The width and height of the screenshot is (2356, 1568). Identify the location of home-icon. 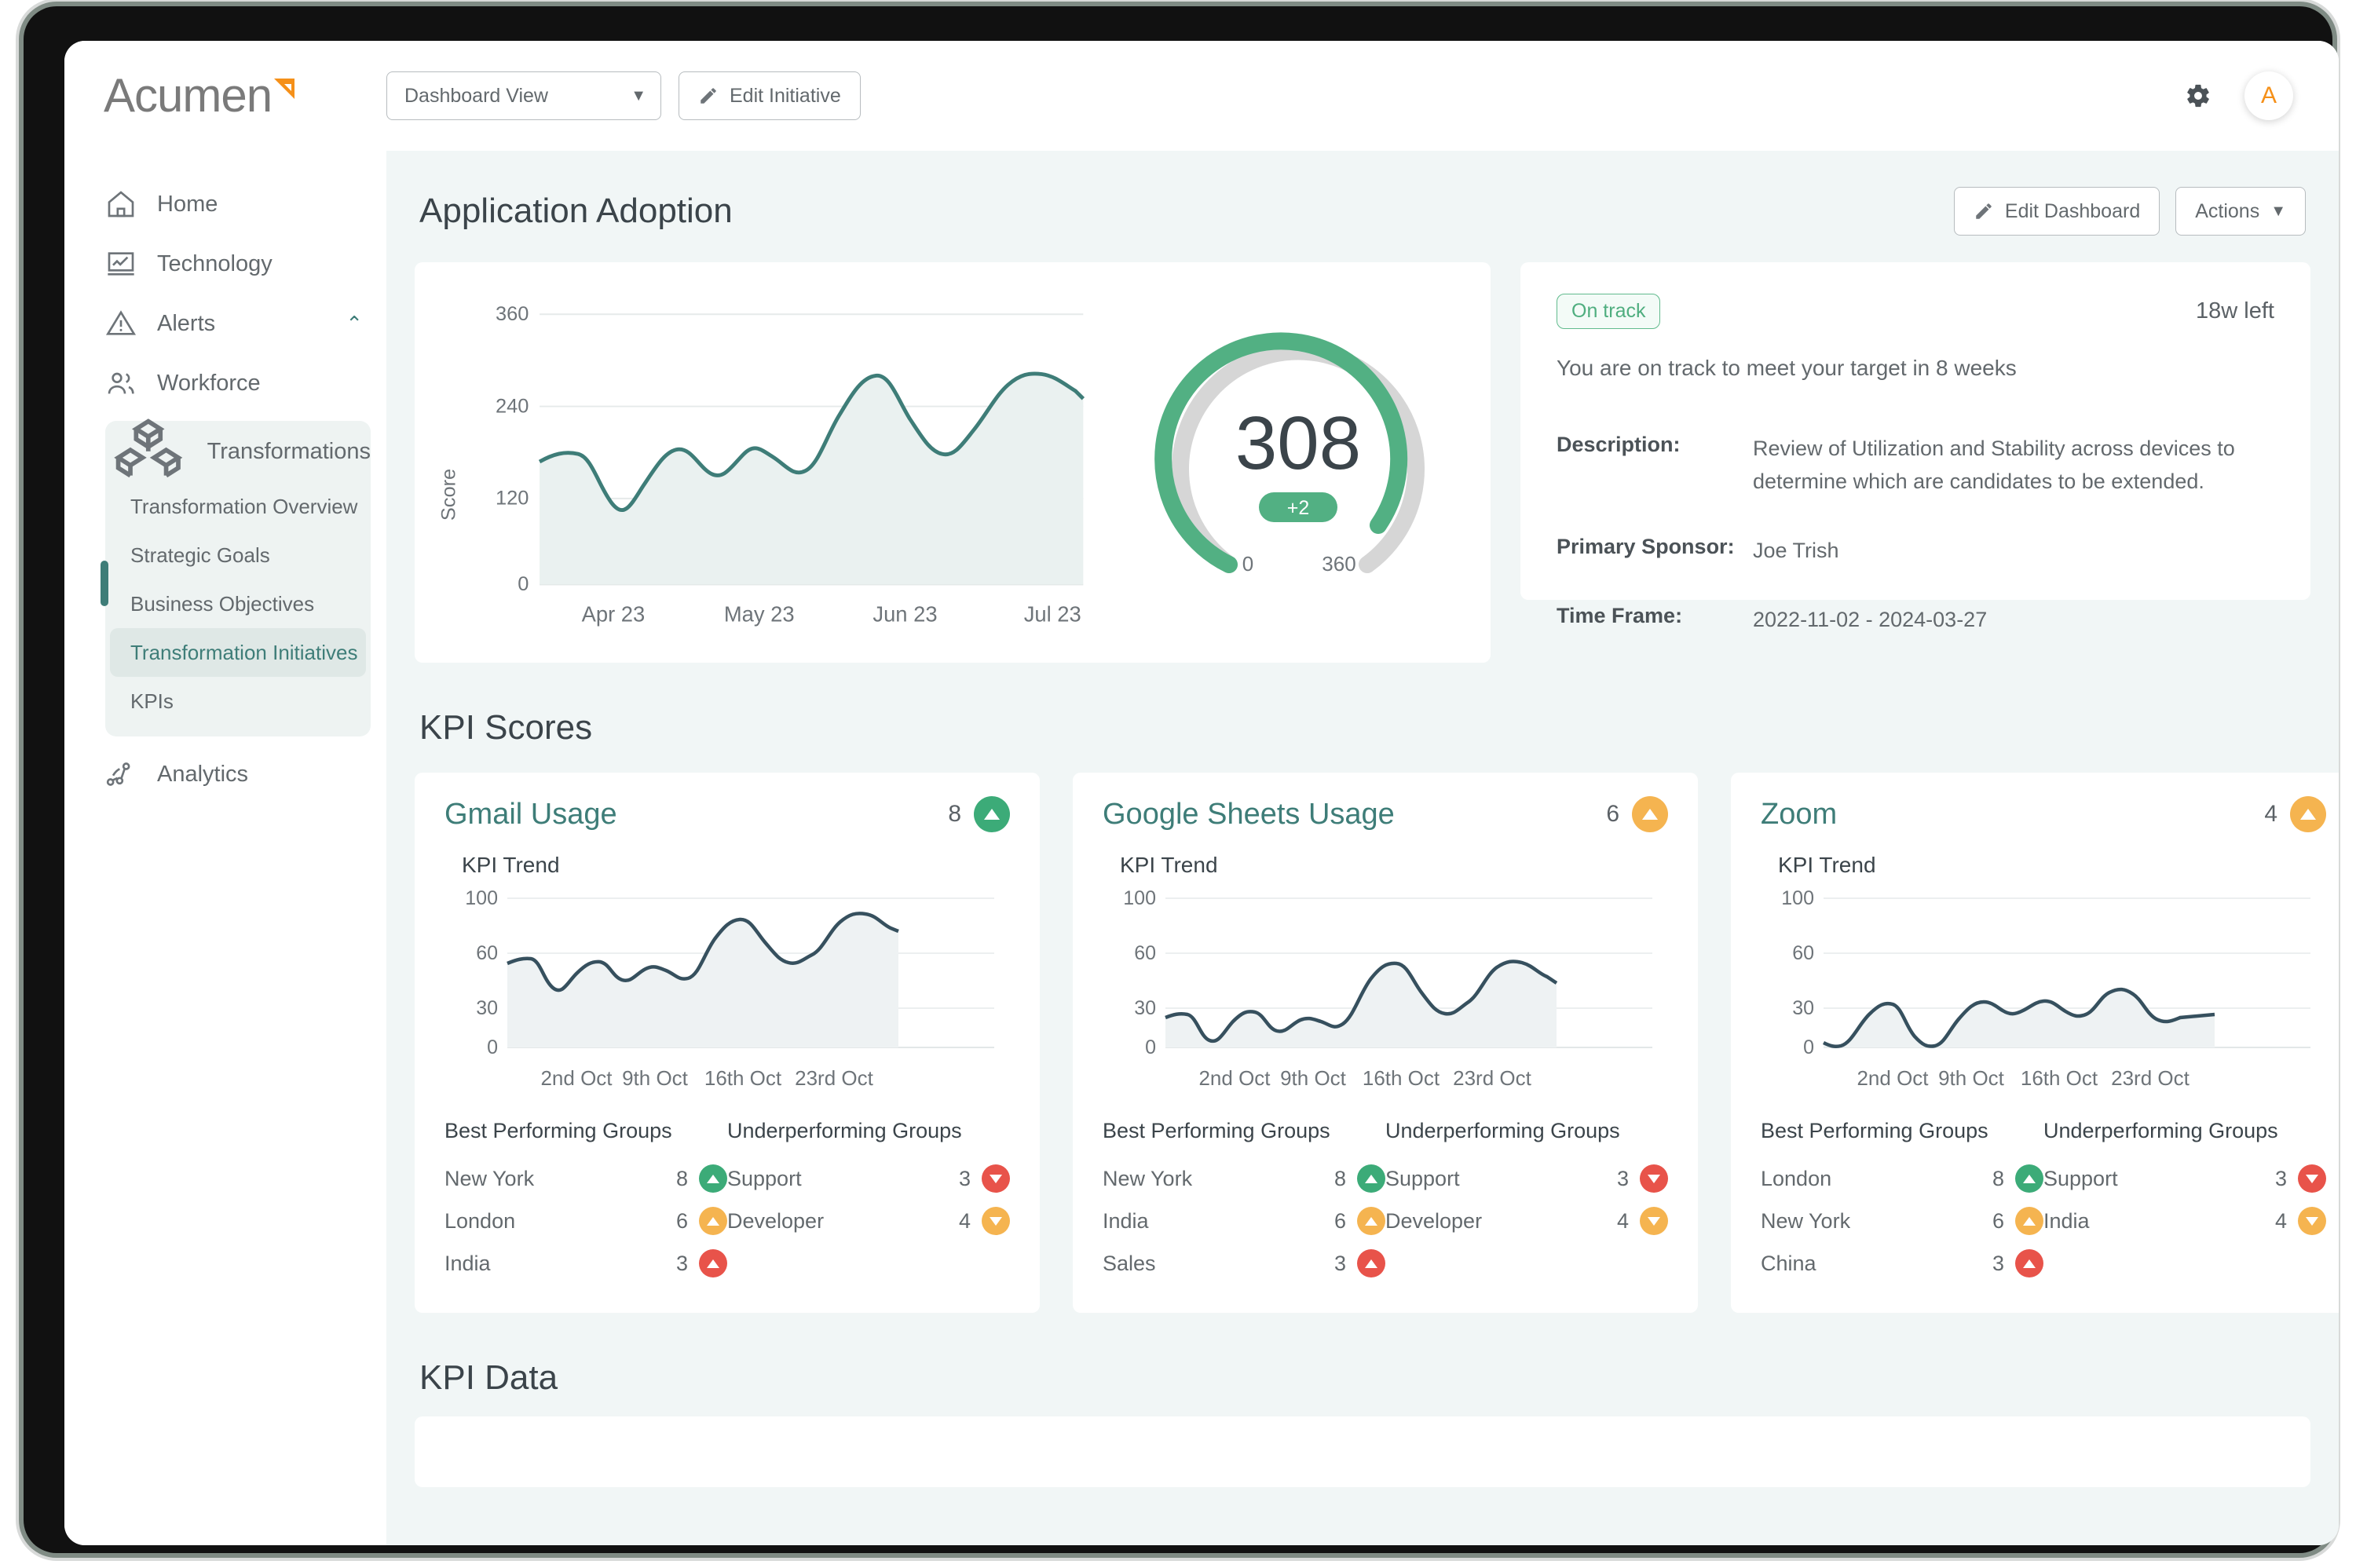
(121, 204).